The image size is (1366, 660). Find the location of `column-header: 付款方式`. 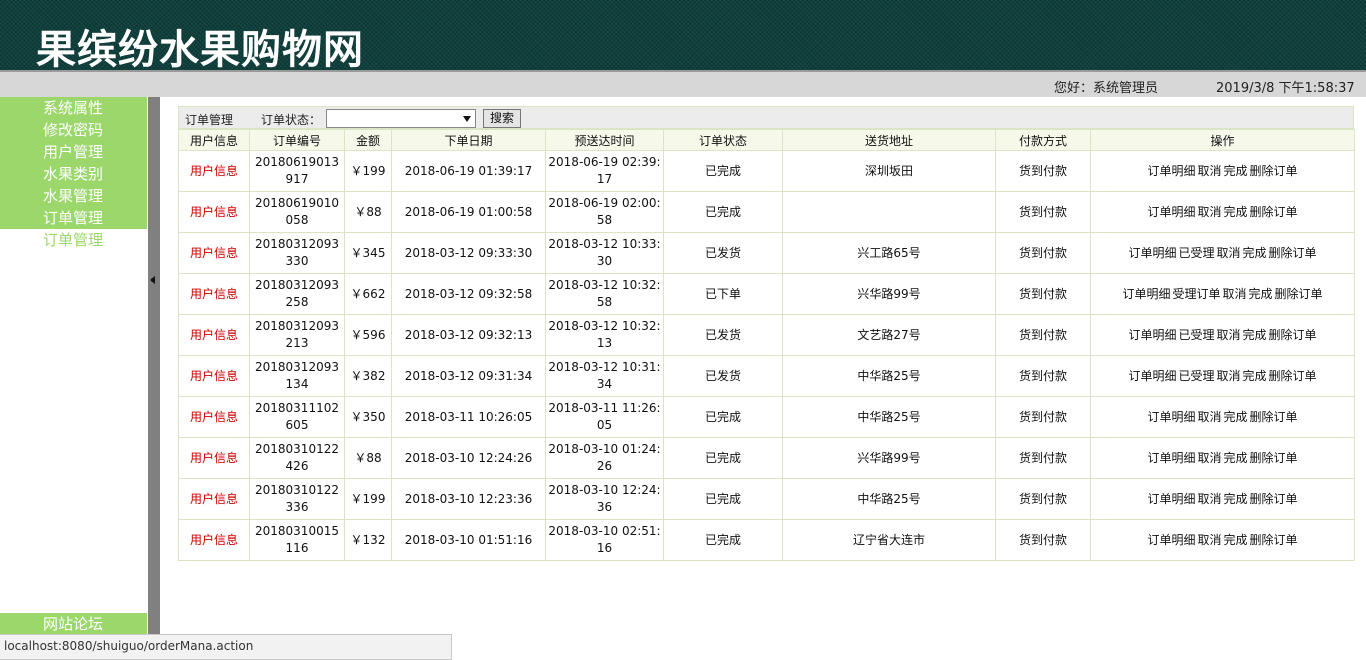

column-header: 付款方式 is located at coordinates (1043, 140).